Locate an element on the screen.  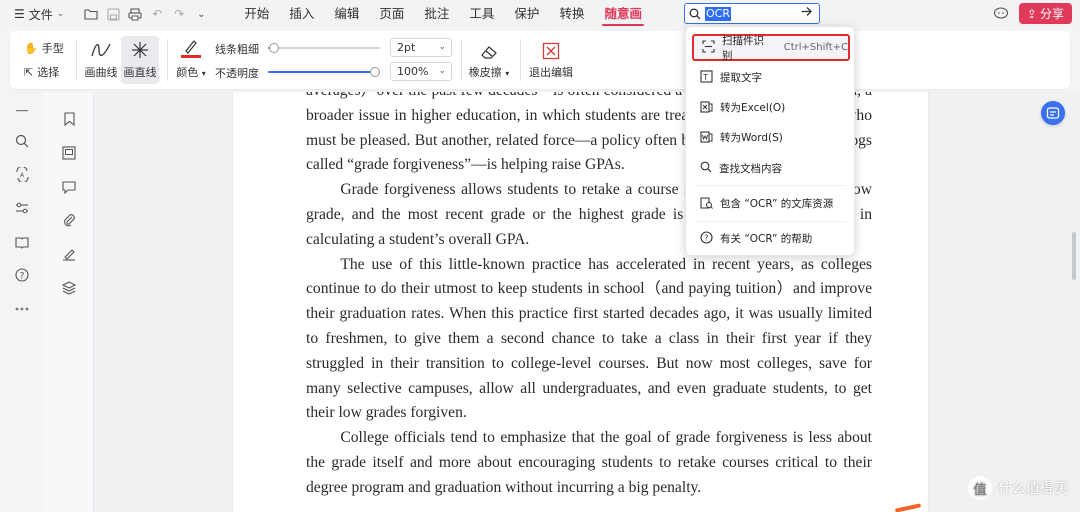
svg-text: A is located at coordinates (22, 175).